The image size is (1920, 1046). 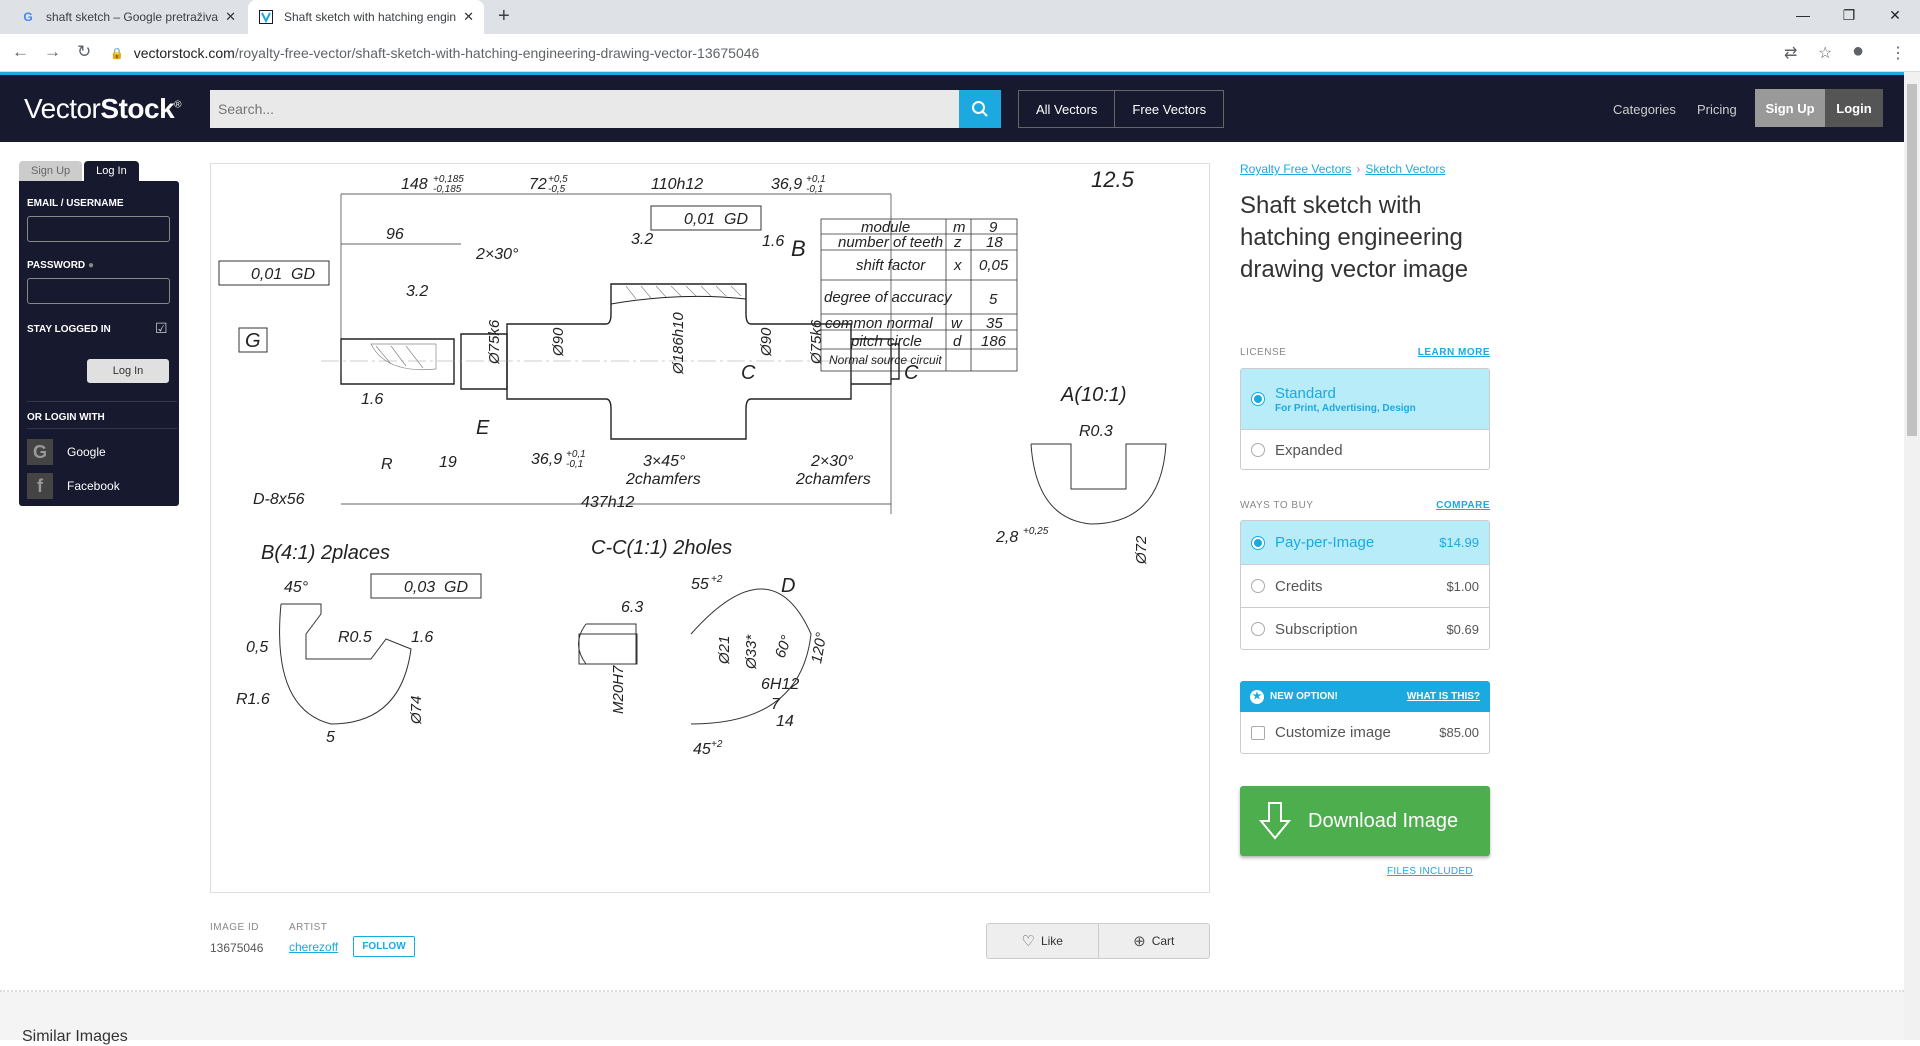 I want to click on customize-option: Customize image $85.00, so click(x=1365, y=733).